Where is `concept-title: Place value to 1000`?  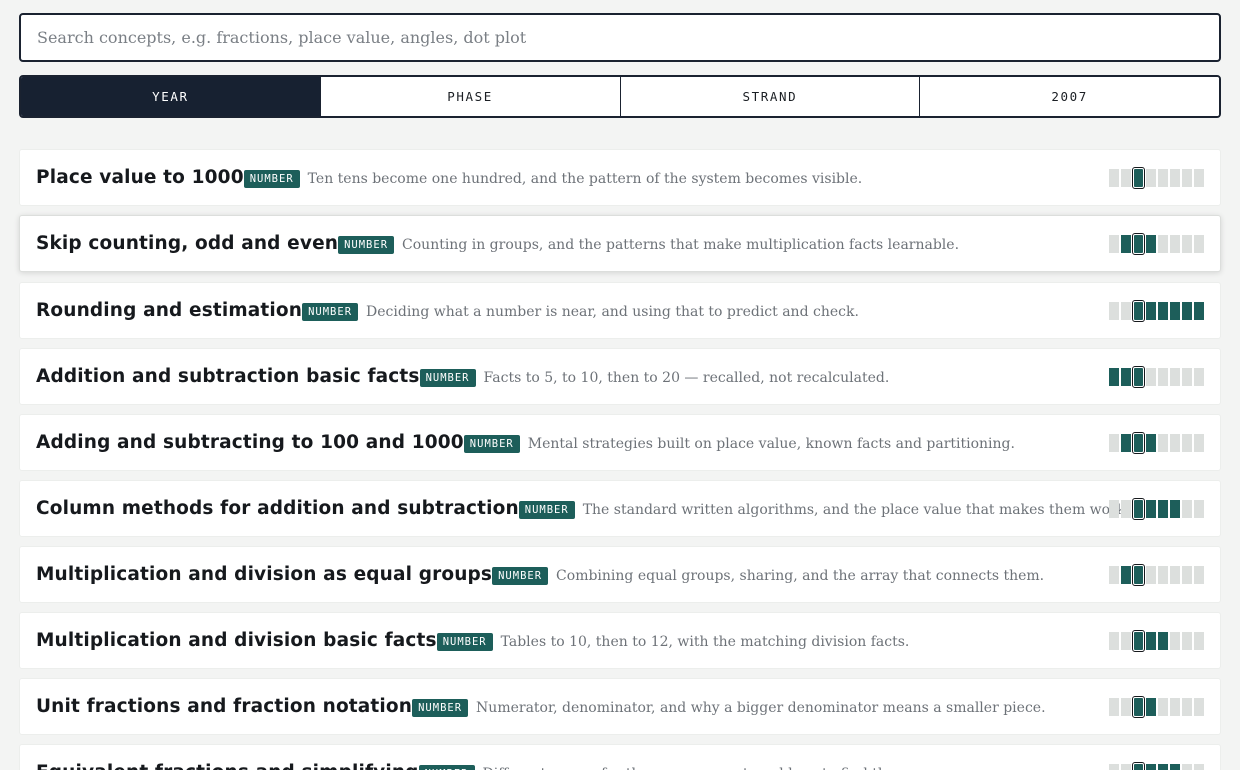 concept-title: Place value to 1000 is located at coordinates (140, 177).